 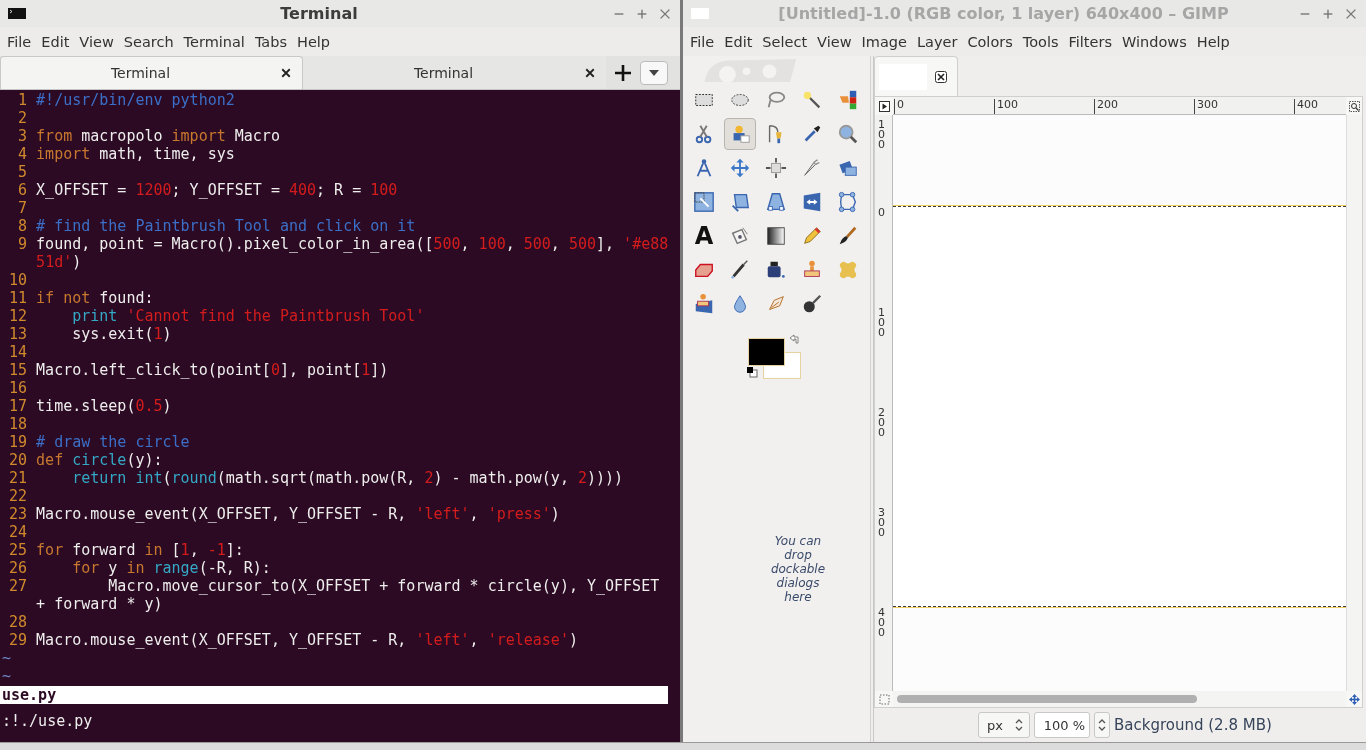 What do you see at coordinates (270, 41) in the screenshot?
I see `menu-item: Tabs` at bounding box center [270, 41].